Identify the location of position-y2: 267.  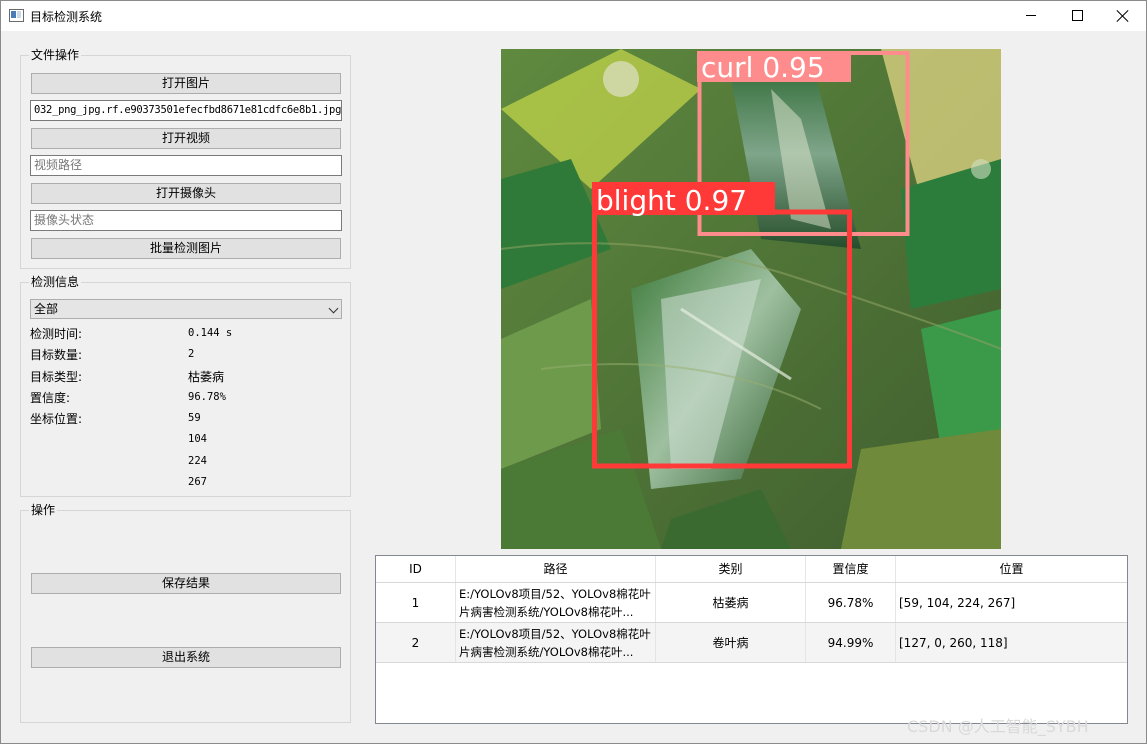
(197, 482).